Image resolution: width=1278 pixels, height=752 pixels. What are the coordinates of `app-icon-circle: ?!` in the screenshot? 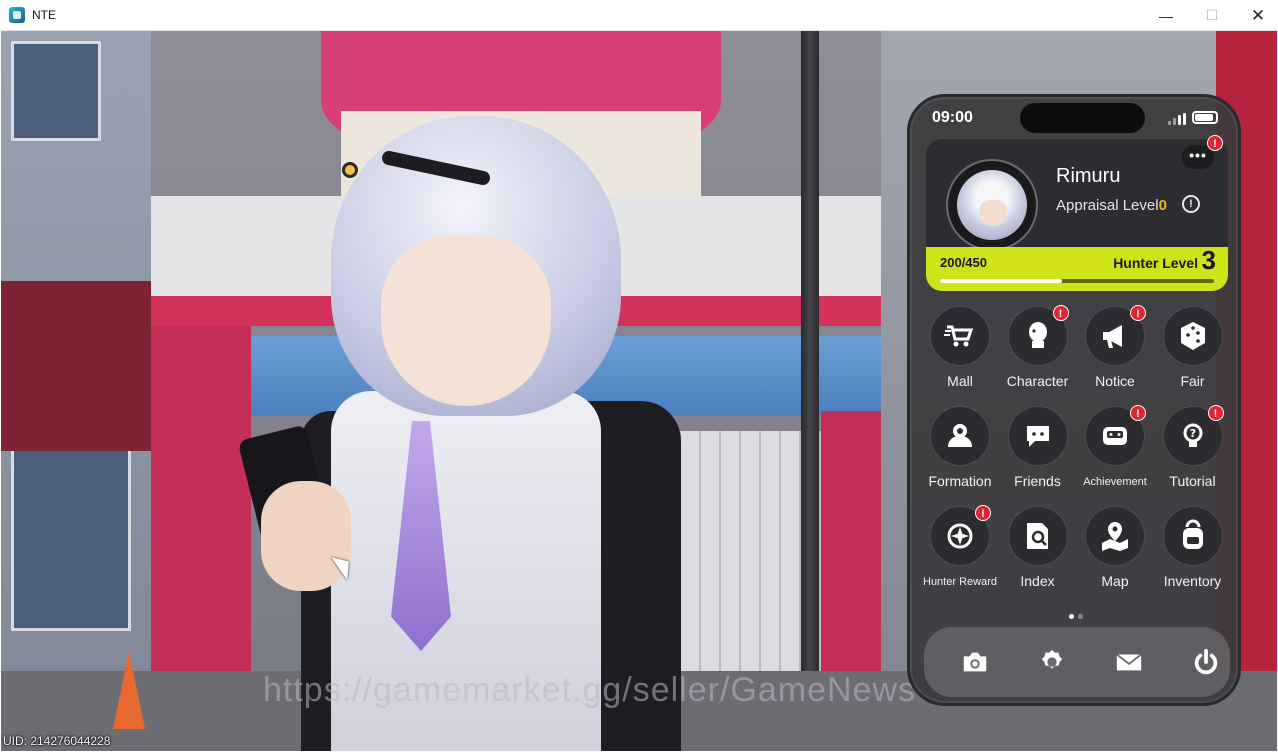 It's located at (1193, 435).